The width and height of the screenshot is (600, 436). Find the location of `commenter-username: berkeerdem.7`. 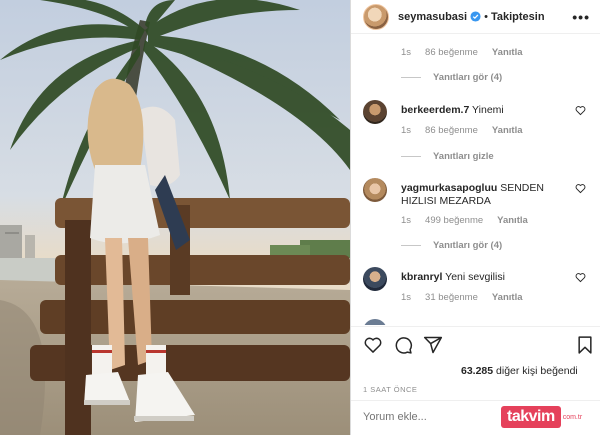

commenter-username: berkeerdem.7 is located at coordinates (435, 110).